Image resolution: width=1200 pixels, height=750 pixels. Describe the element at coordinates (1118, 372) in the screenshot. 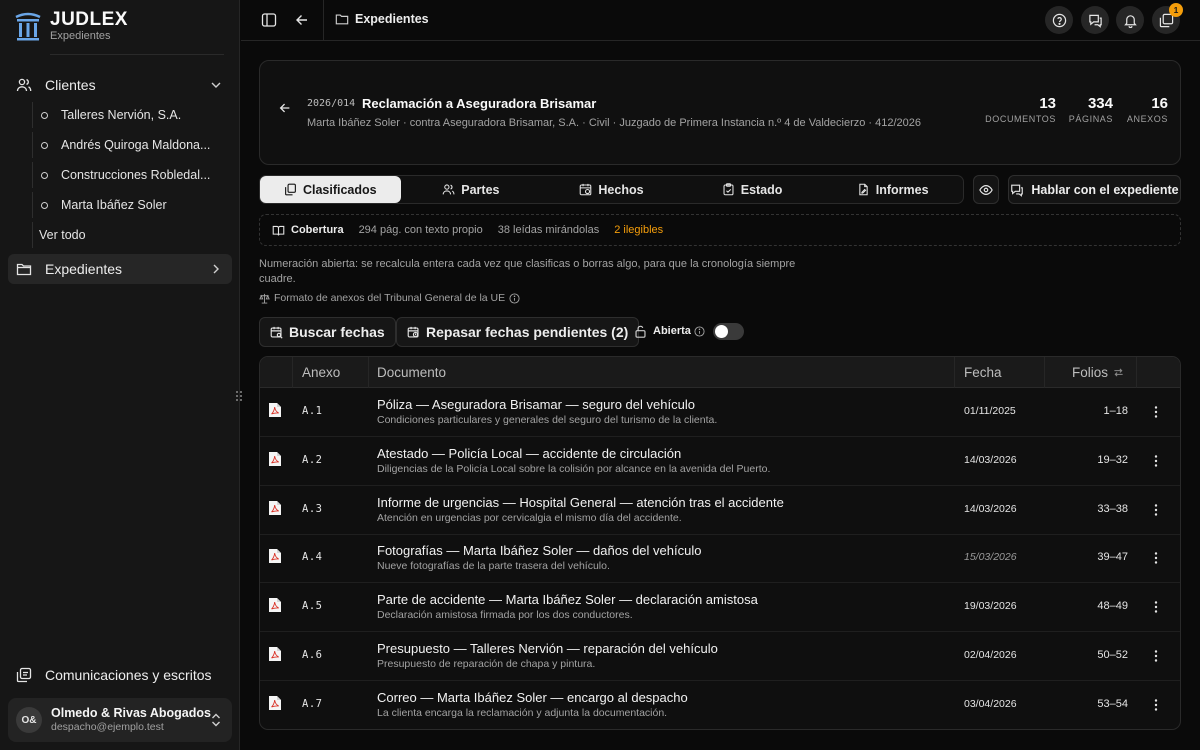

I see `sort-arrows-icon` at that location.